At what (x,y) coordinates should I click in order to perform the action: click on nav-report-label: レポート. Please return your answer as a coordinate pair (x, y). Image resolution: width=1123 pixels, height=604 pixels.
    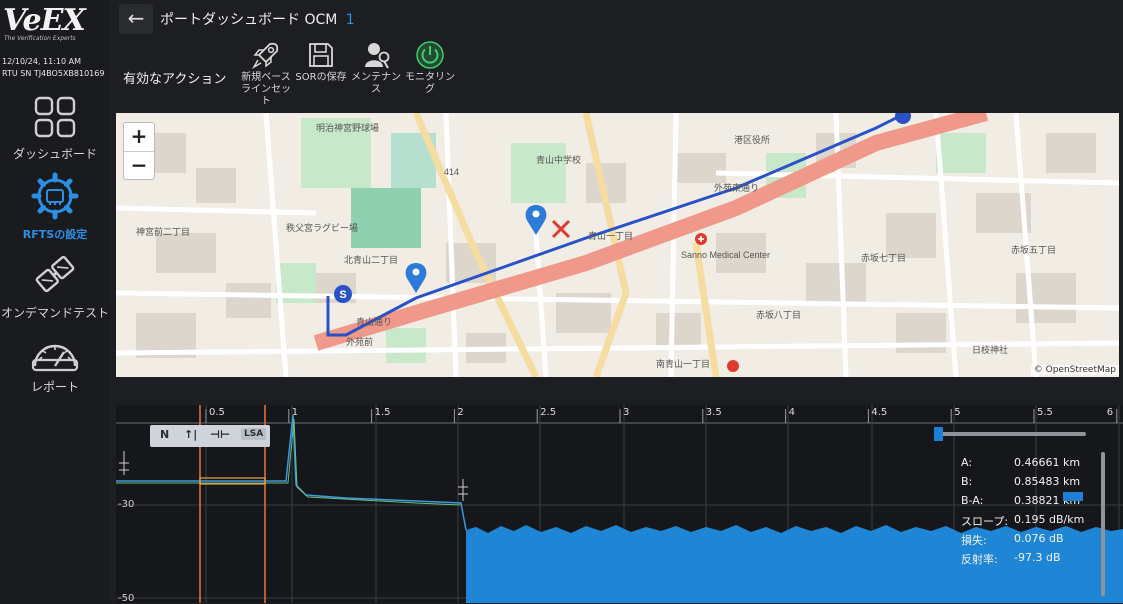
    Looking at the image, I should click on (54, 387).